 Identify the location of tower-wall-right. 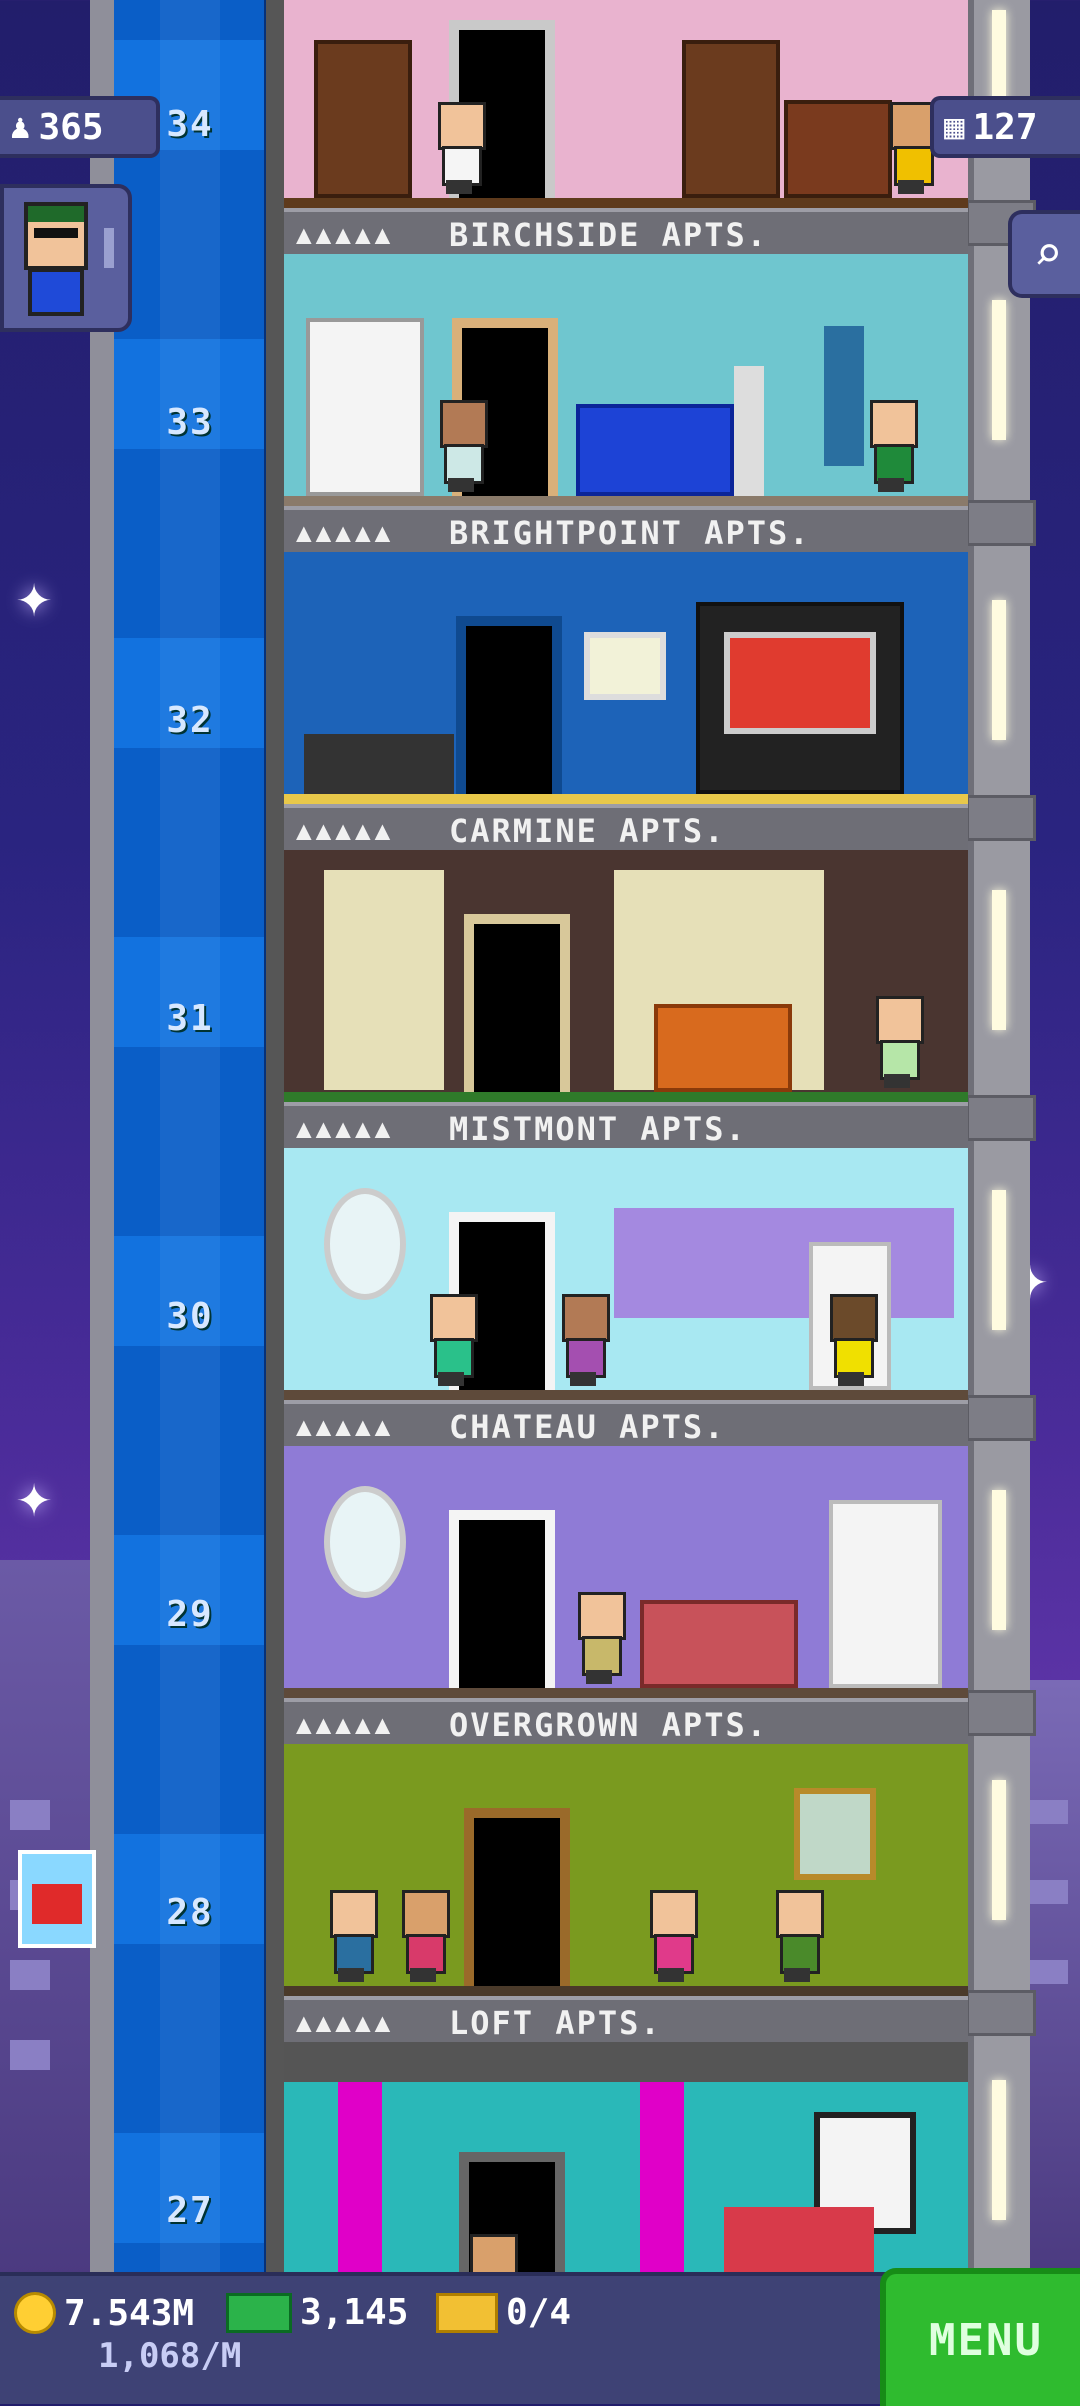
(1001, 1136).